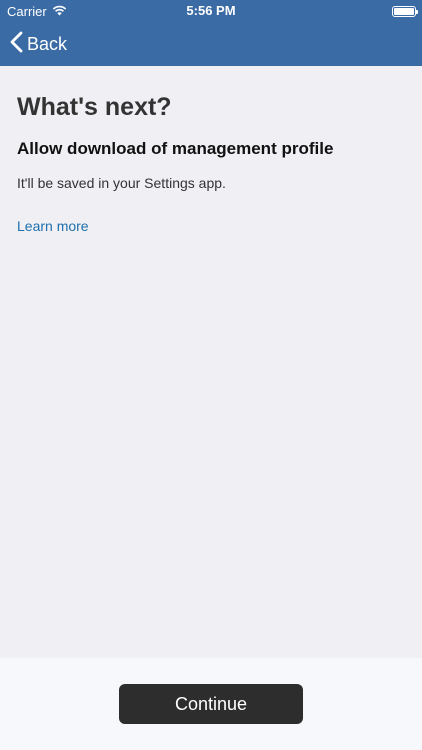 Image resolution: width=422 pixels, height=750 pixels. Describe the element at coordinates (211, 704) in the screenshot. I see `continue-button: Continue` at that location.